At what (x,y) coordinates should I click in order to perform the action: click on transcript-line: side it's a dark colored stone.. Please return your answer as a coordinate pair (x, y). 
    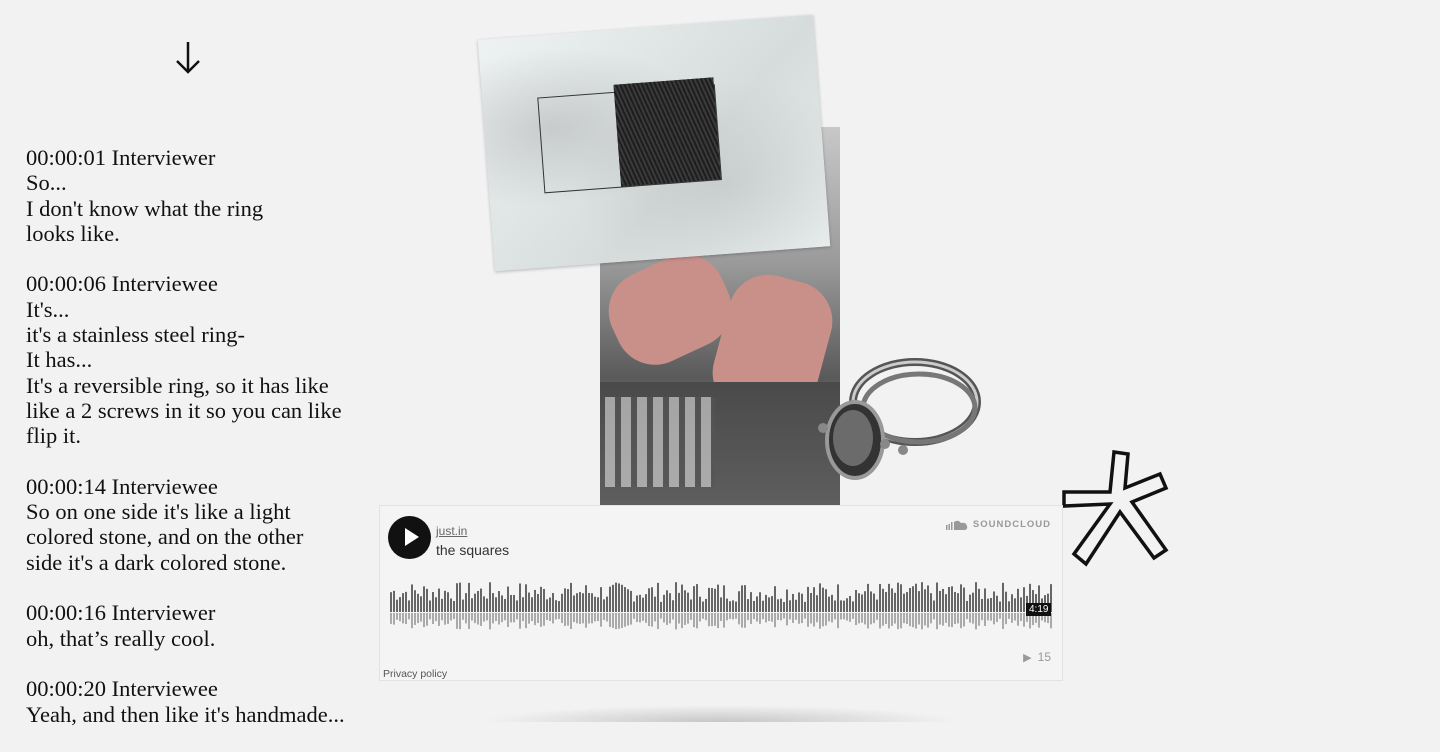
    Looking at the image, I should click on (156, 562).